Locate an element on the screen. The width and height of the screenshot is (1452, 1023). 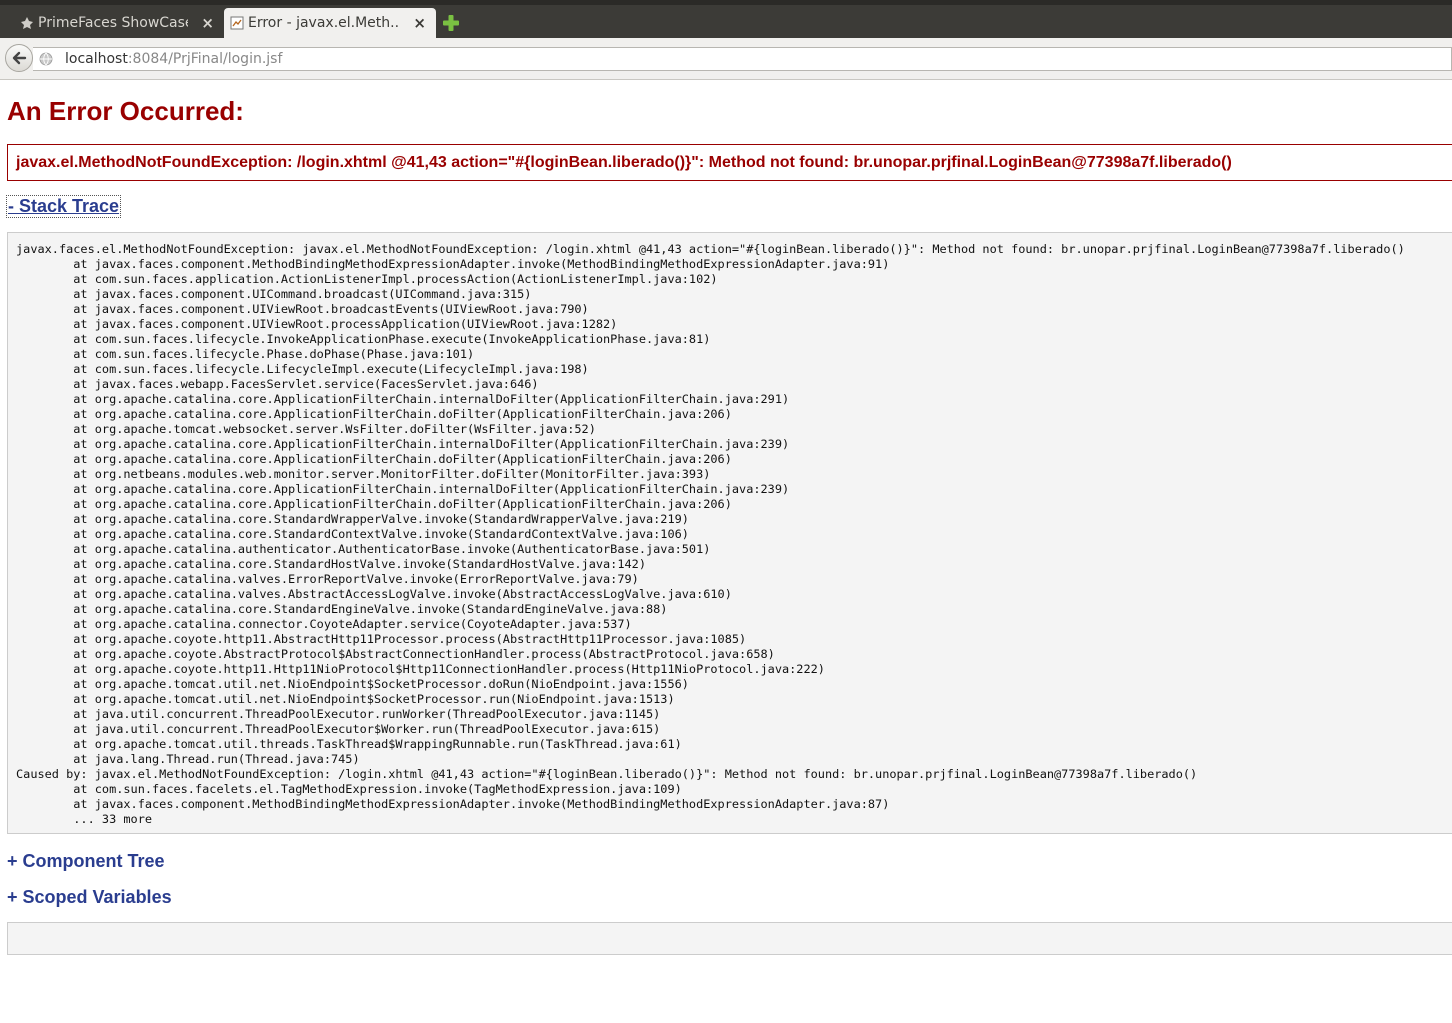
url-text: localhost:8084/PrjFinal/login.jsf is located at coordinates (173, 59).